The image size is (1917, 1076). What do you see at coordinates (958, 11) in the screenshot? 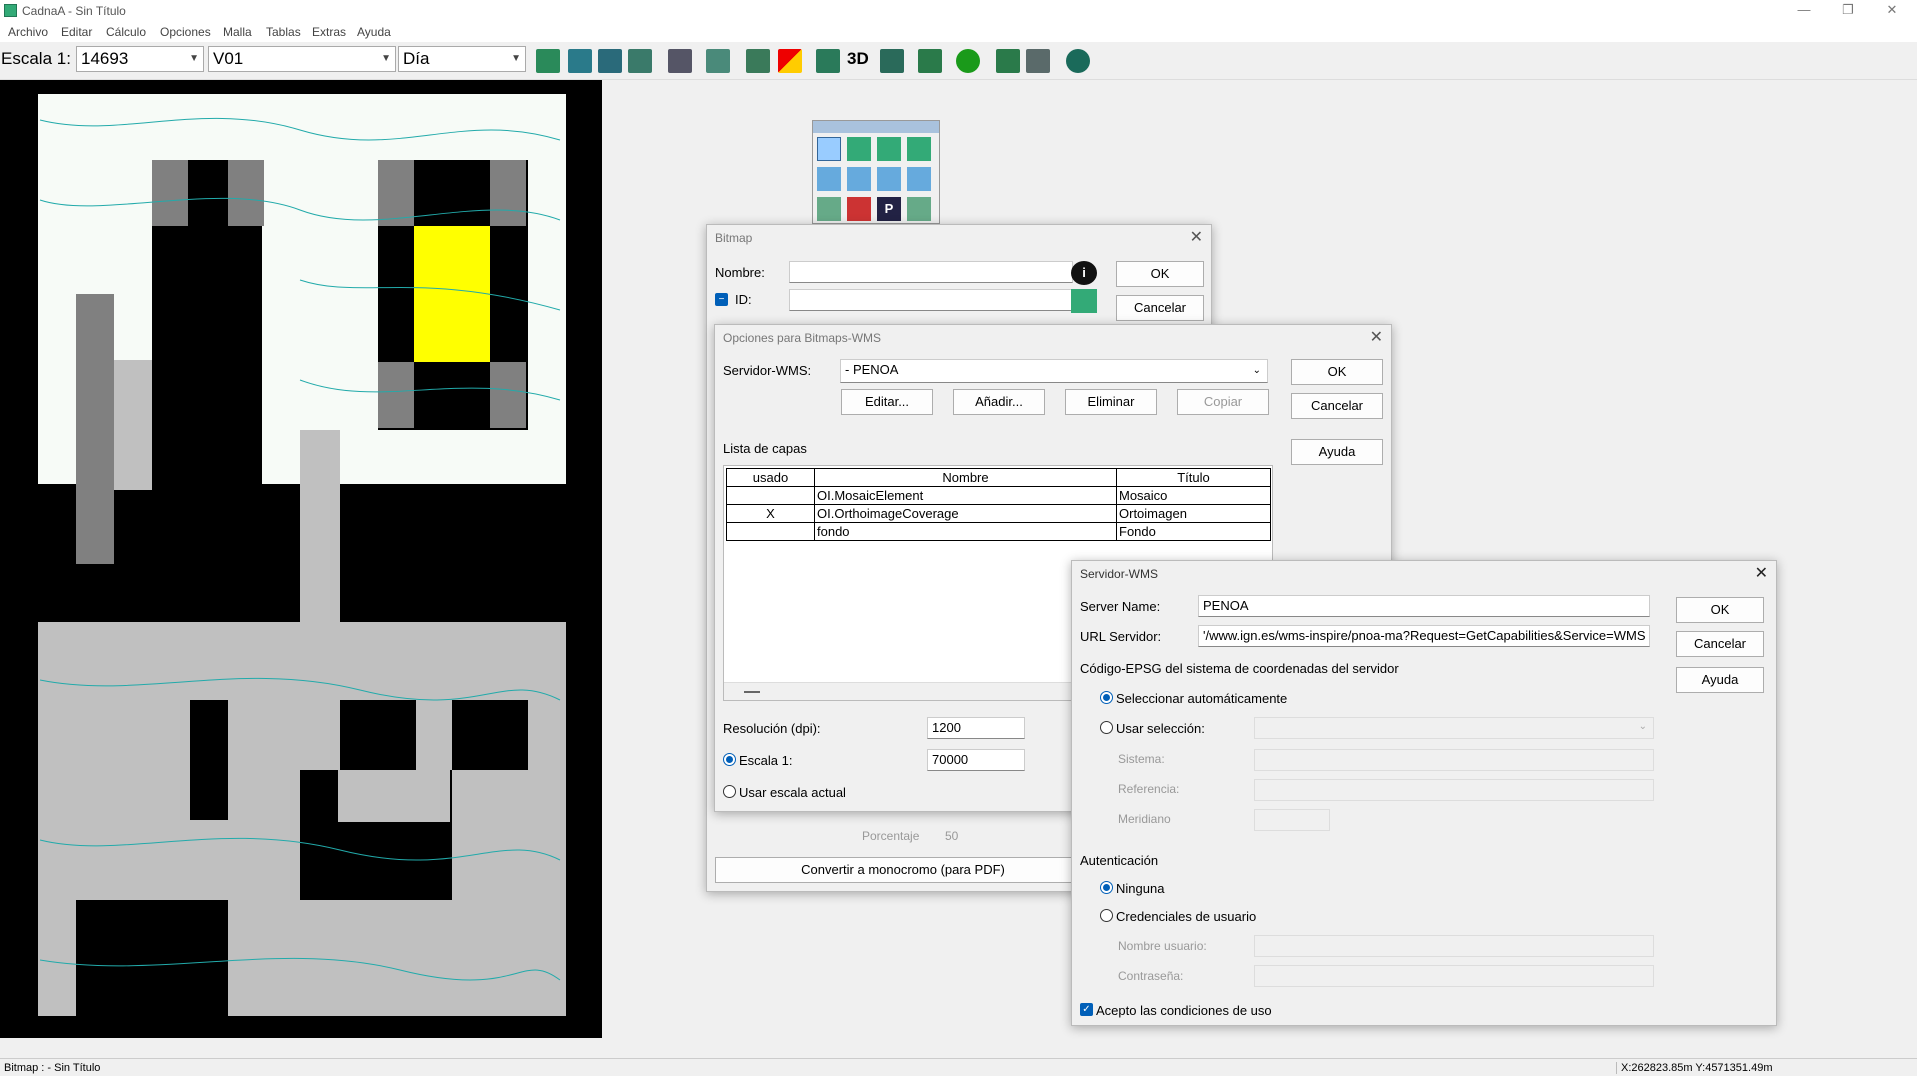
I see `title-bar: CadnaA - Sin Título — ❐ ✕` at bounding box center [958, 11].